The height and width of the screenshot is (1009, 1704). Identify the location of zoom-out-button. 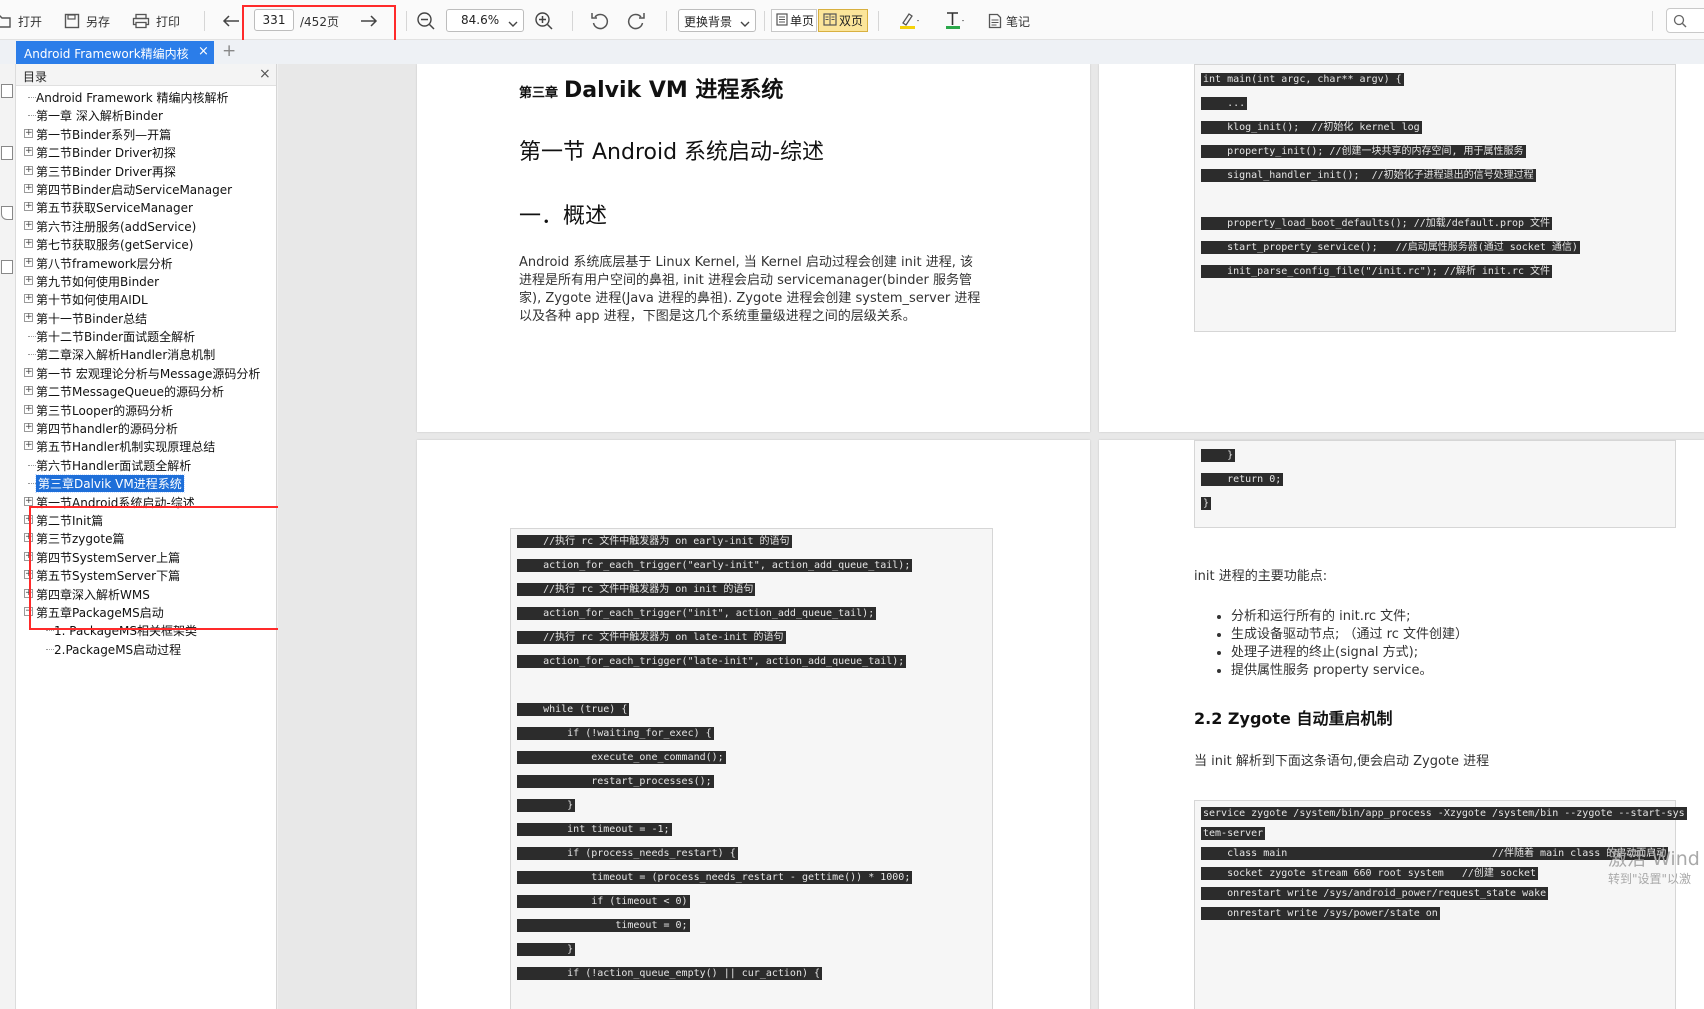
(426, 21).